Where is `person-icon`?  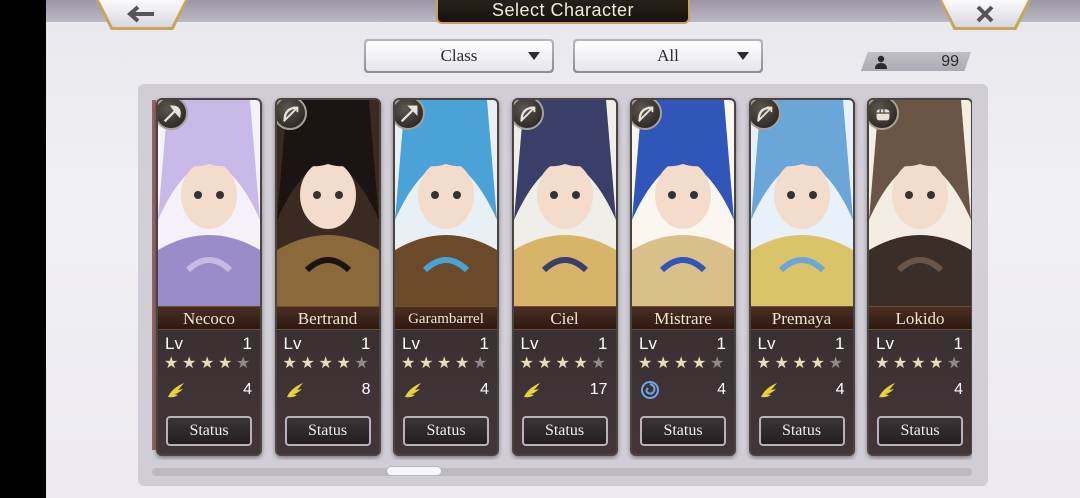 person-icon is located at coordinates (881, 62).